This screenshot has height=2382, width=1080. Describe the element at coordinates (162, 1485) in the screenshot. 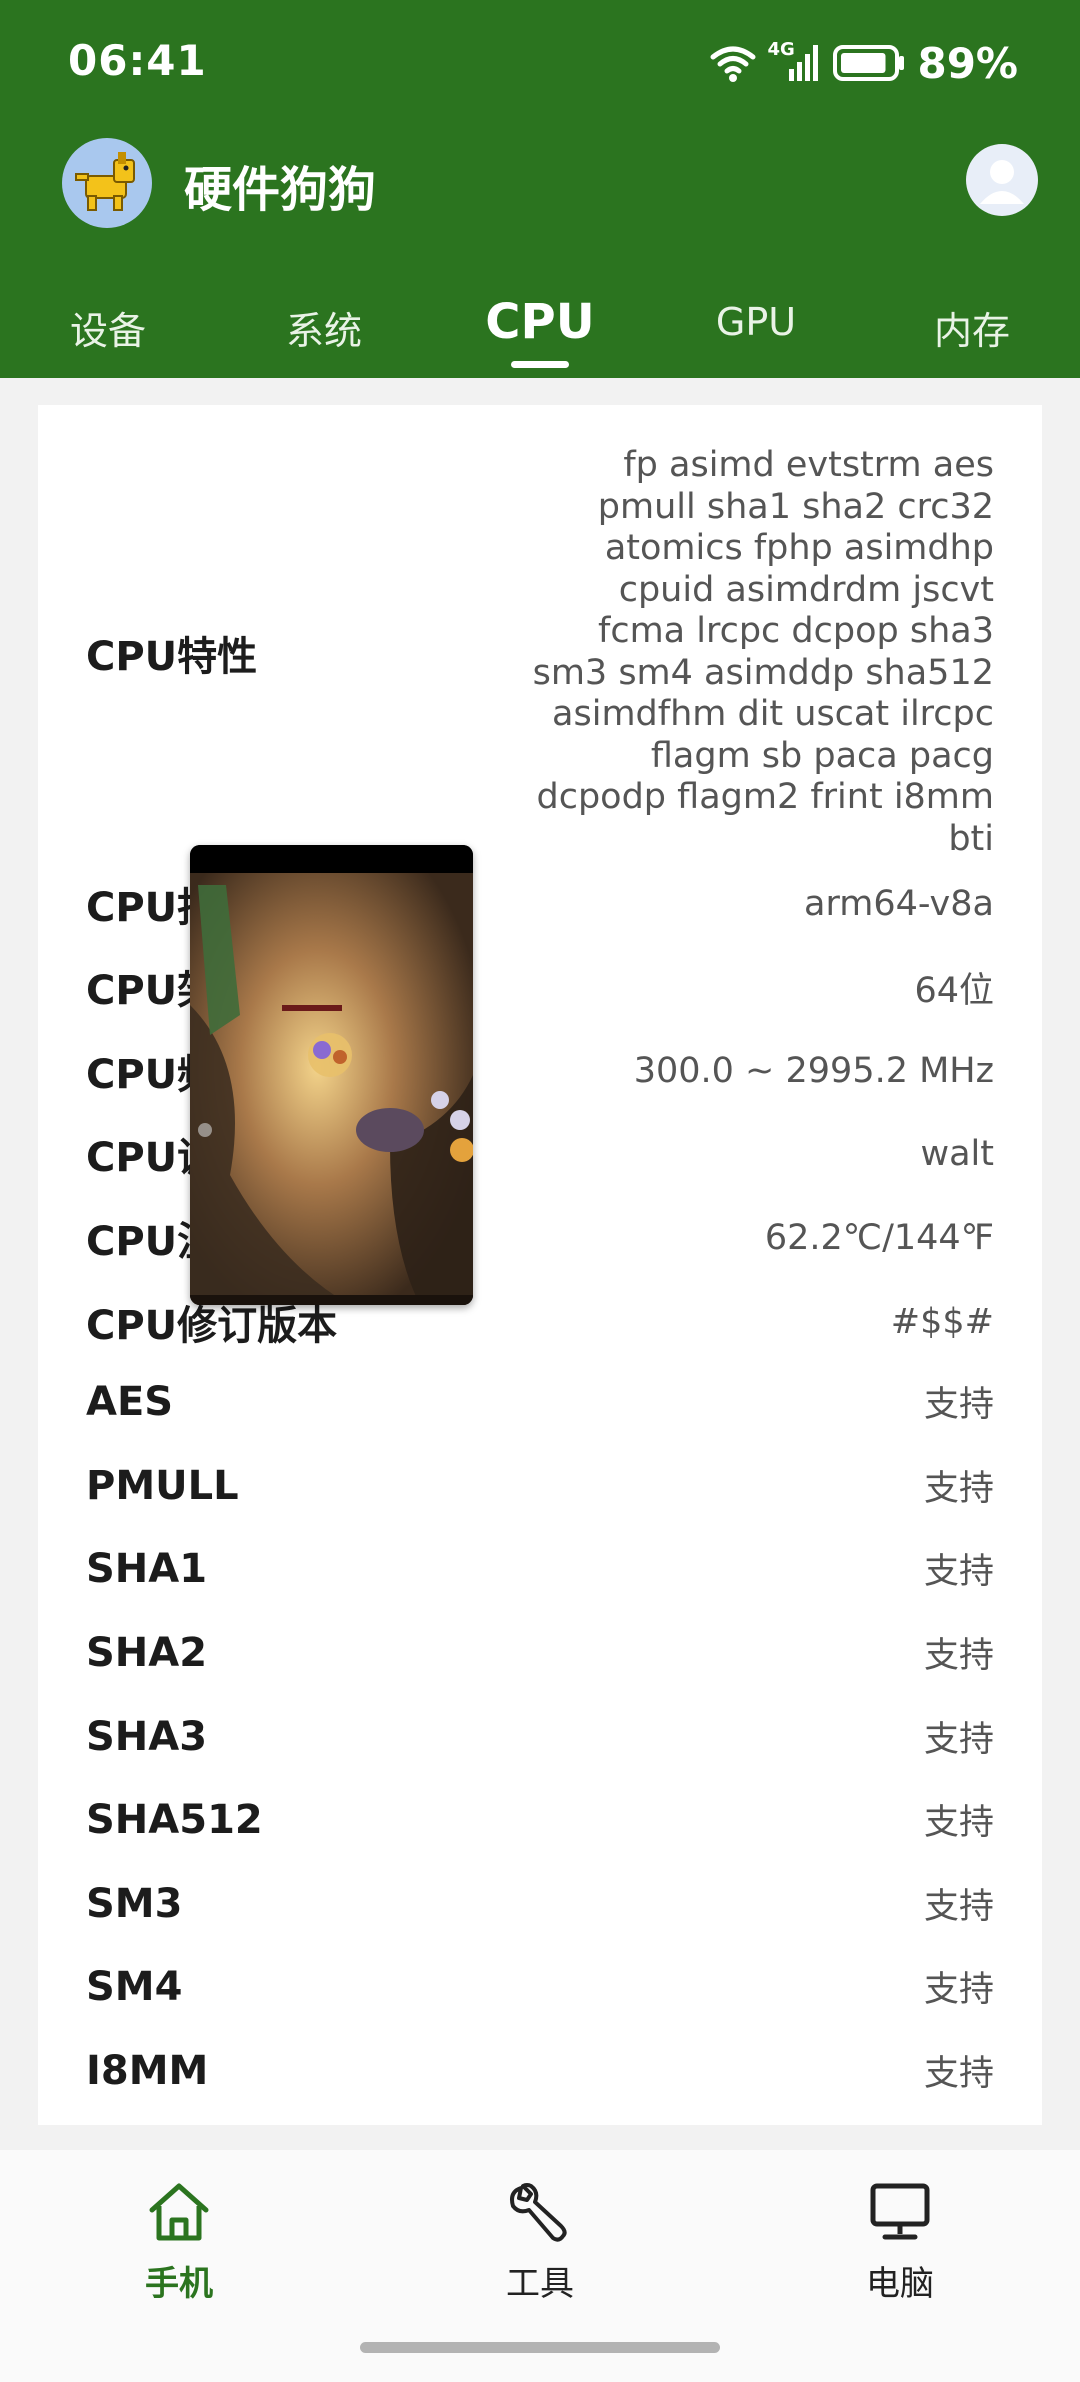

I see `info-label: PMULL` at that location.